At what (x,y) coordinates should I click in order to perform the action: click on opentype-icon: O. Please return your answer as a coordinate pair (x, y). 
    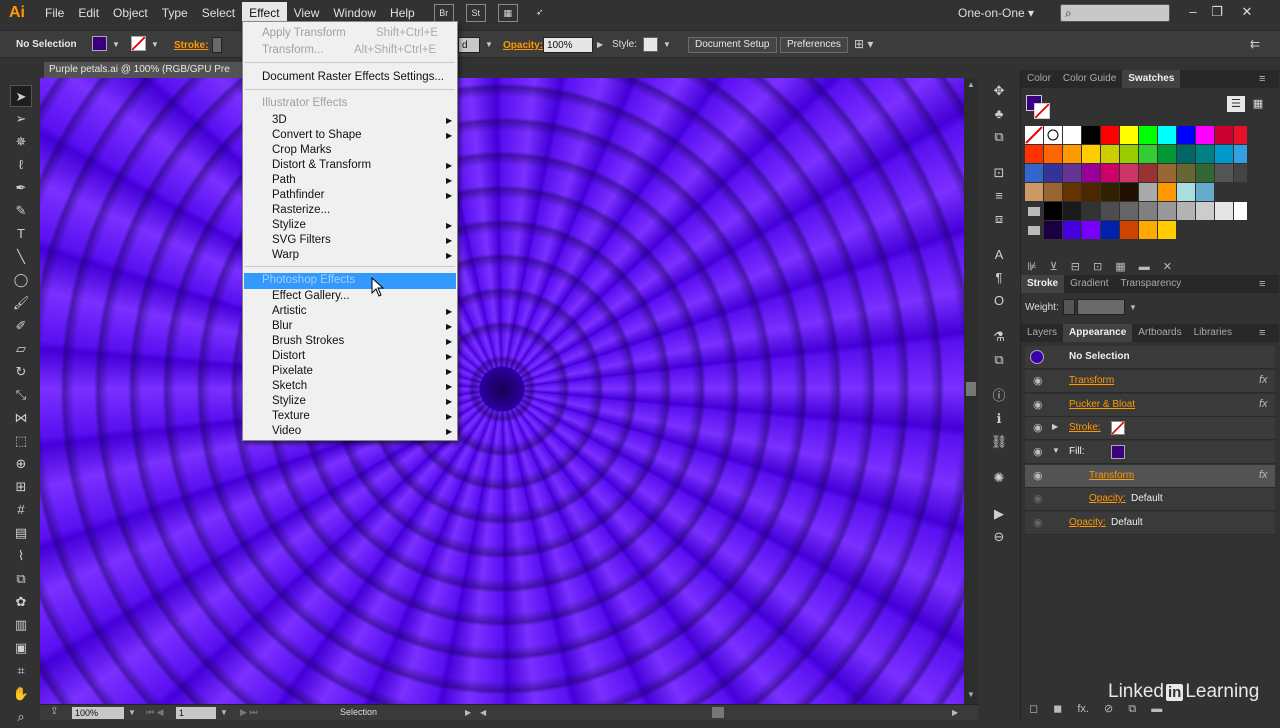
    Looking at the image, I should click on (999, 301).